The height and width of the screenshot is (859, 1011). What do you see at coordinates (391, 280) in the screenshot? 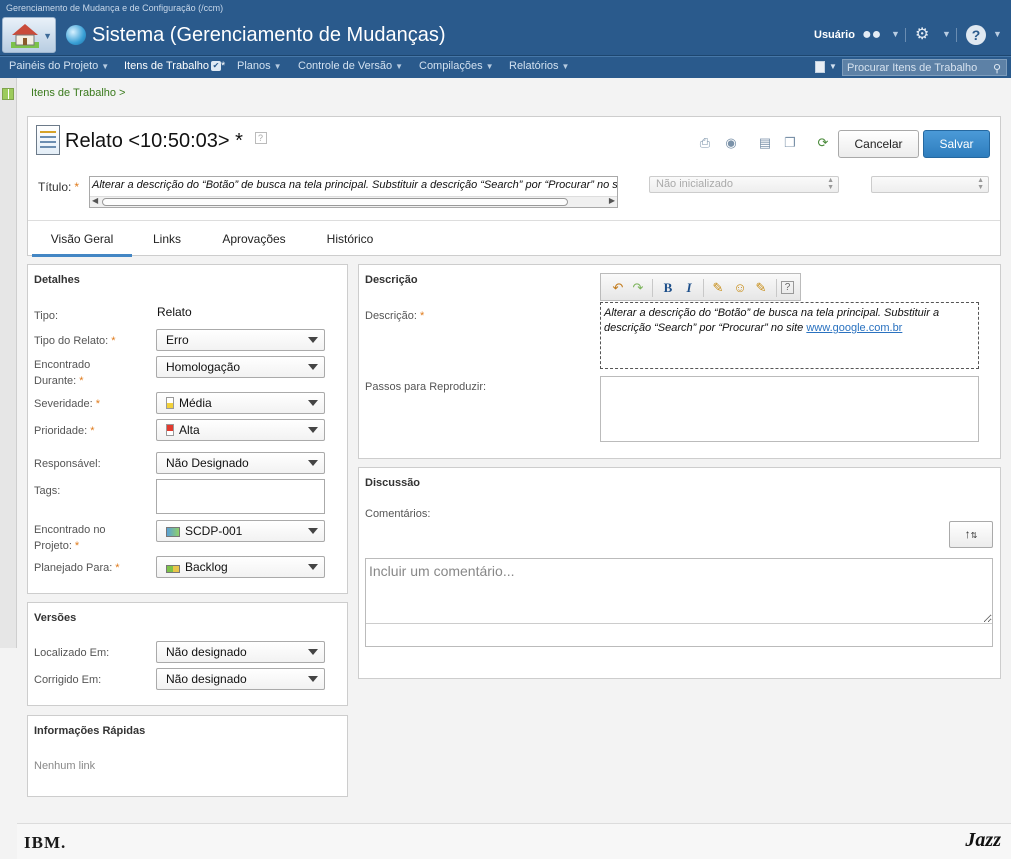
I see `description-title: Descrição` at bounding box center [391, 280].